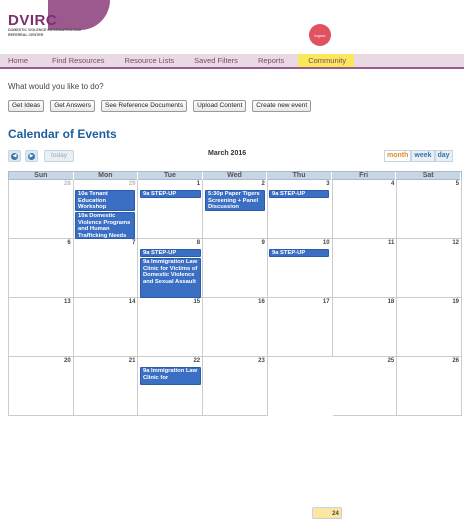  What do you see at coordinates (365, 209) in the screenshot?
I see `day-cell: 4` at bounding box center [365, 209].